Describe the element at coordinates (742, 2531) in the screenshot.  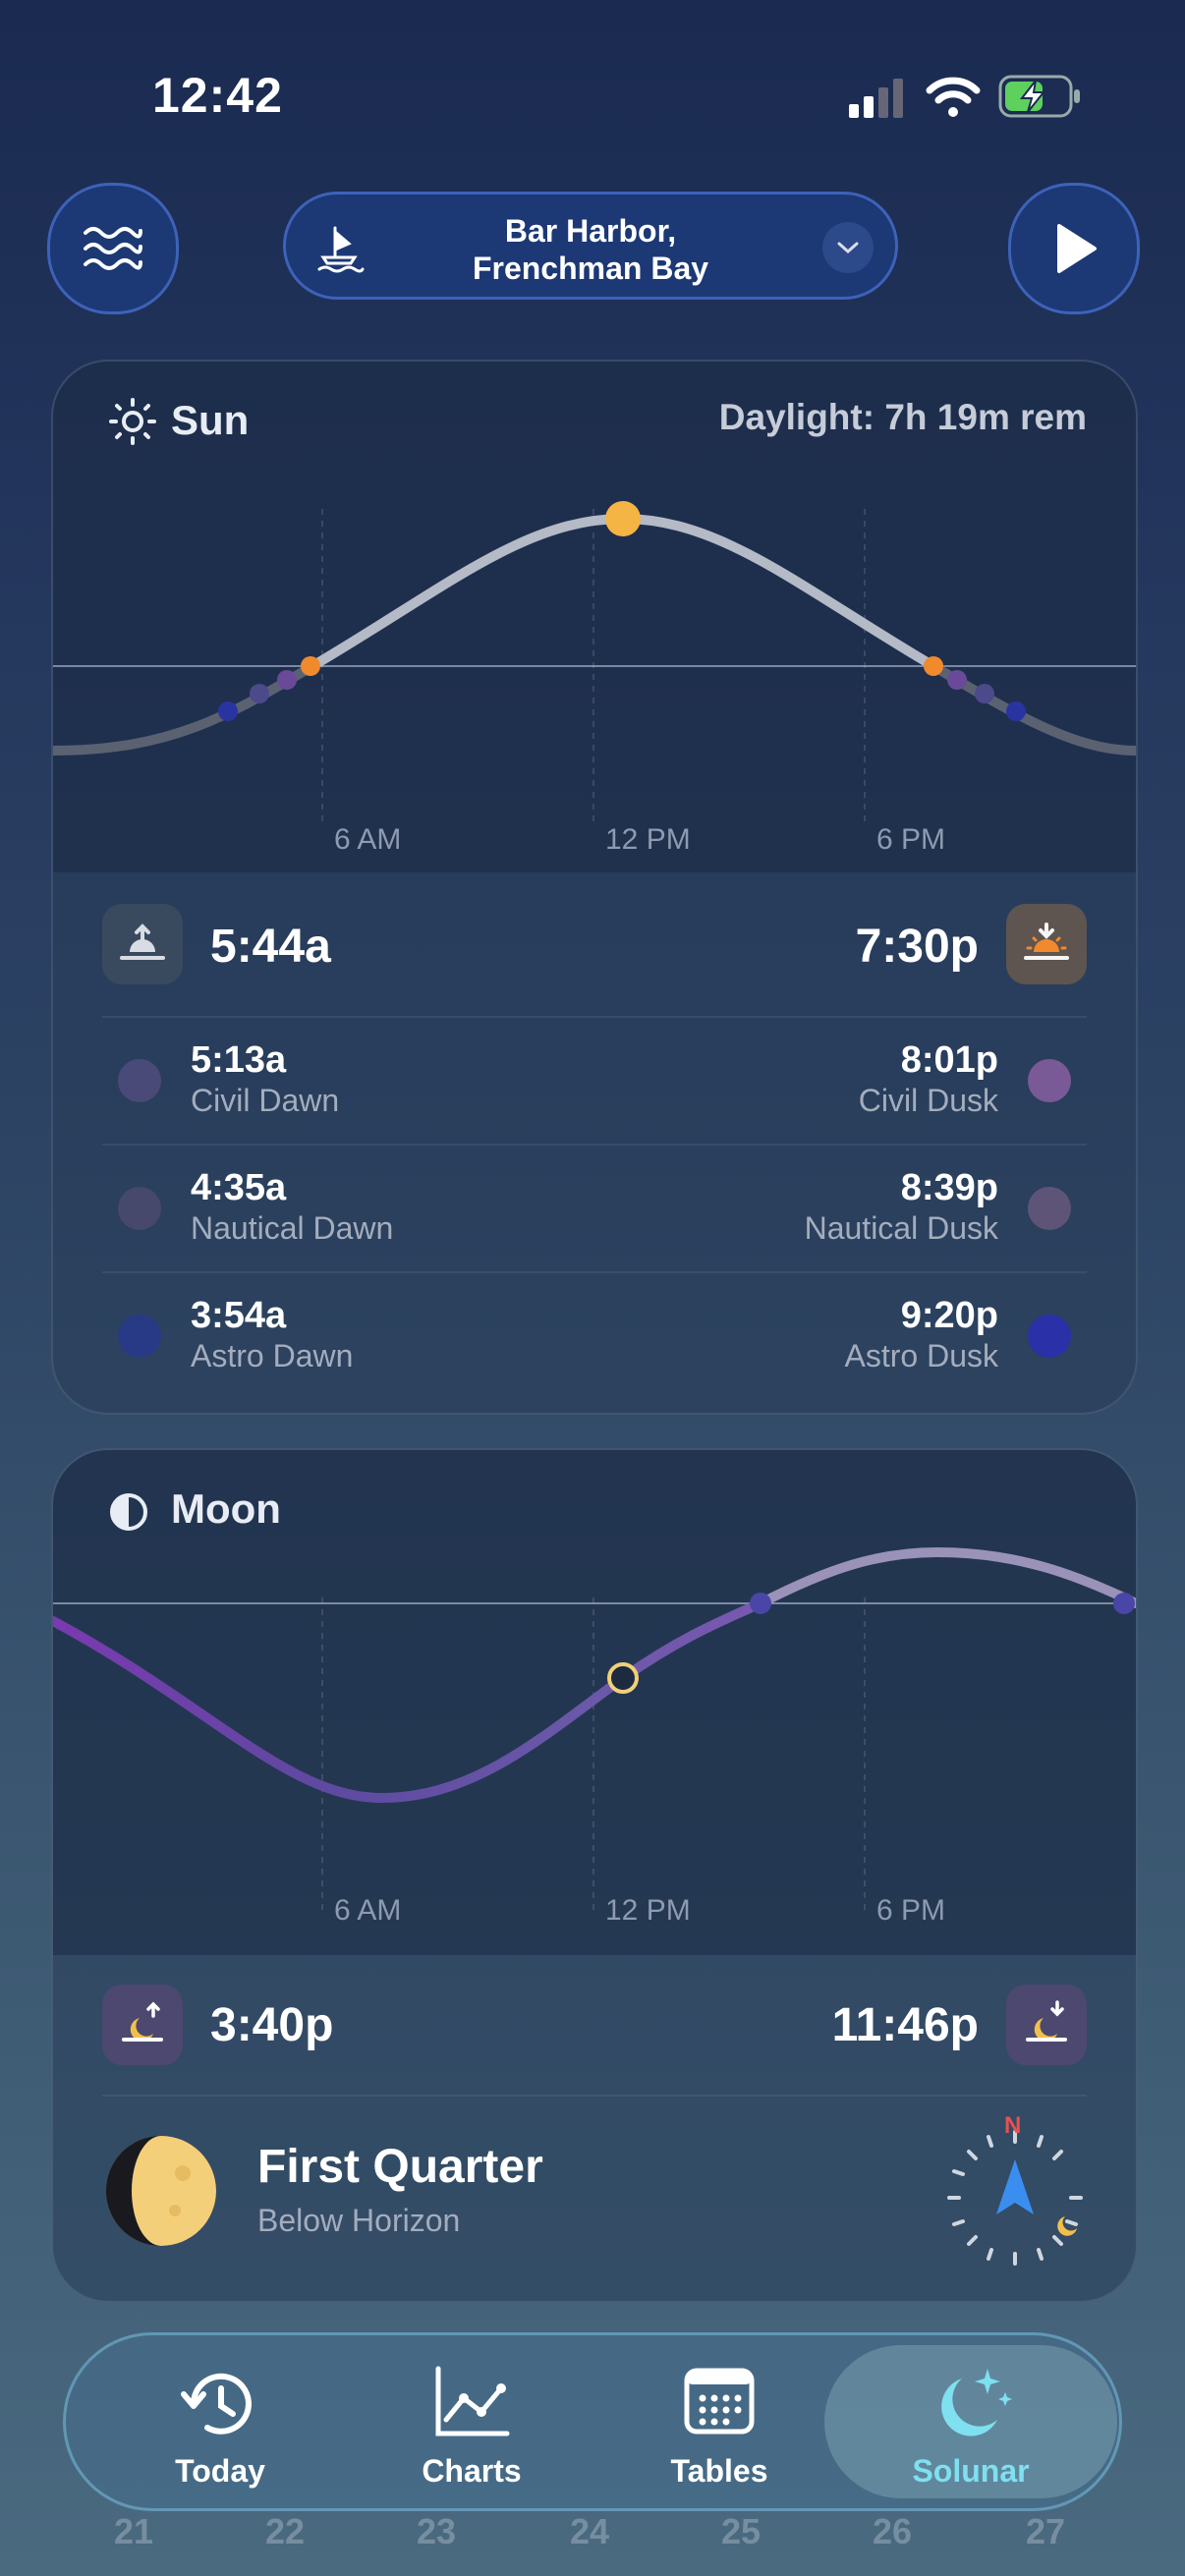
I see `date-25: 25` at that location.